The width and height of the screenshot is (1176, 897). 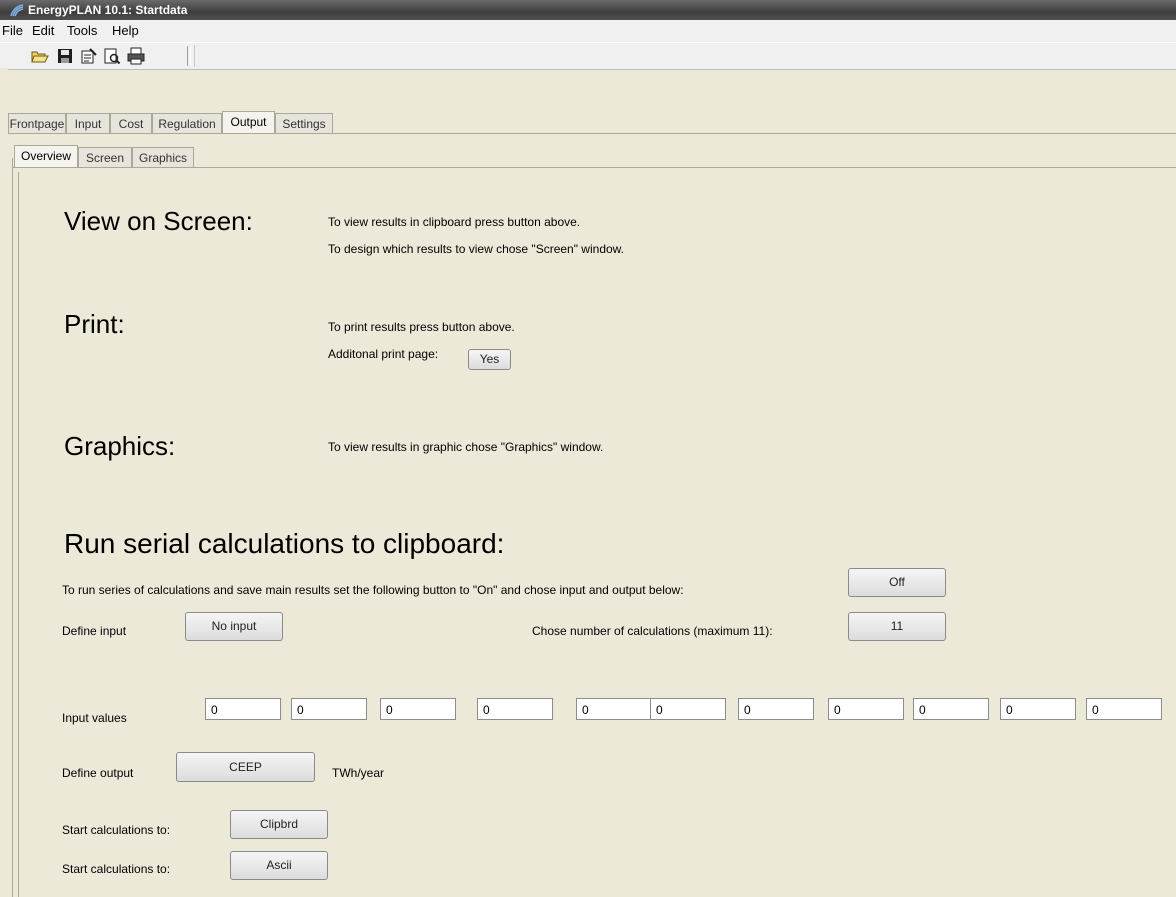 I want to click on start-clipbrd-button: Clipbrd, so click(x=279, y=824).